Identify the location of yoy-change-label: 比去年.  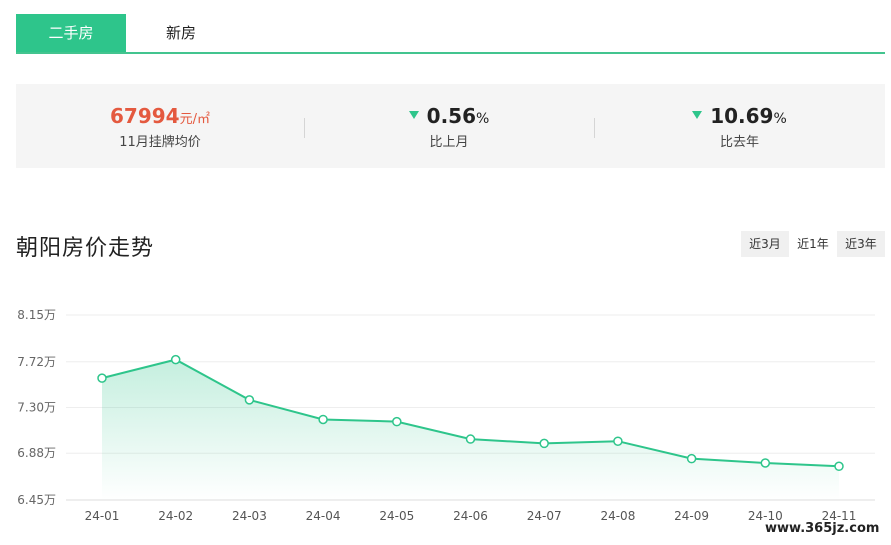
(739, 142).